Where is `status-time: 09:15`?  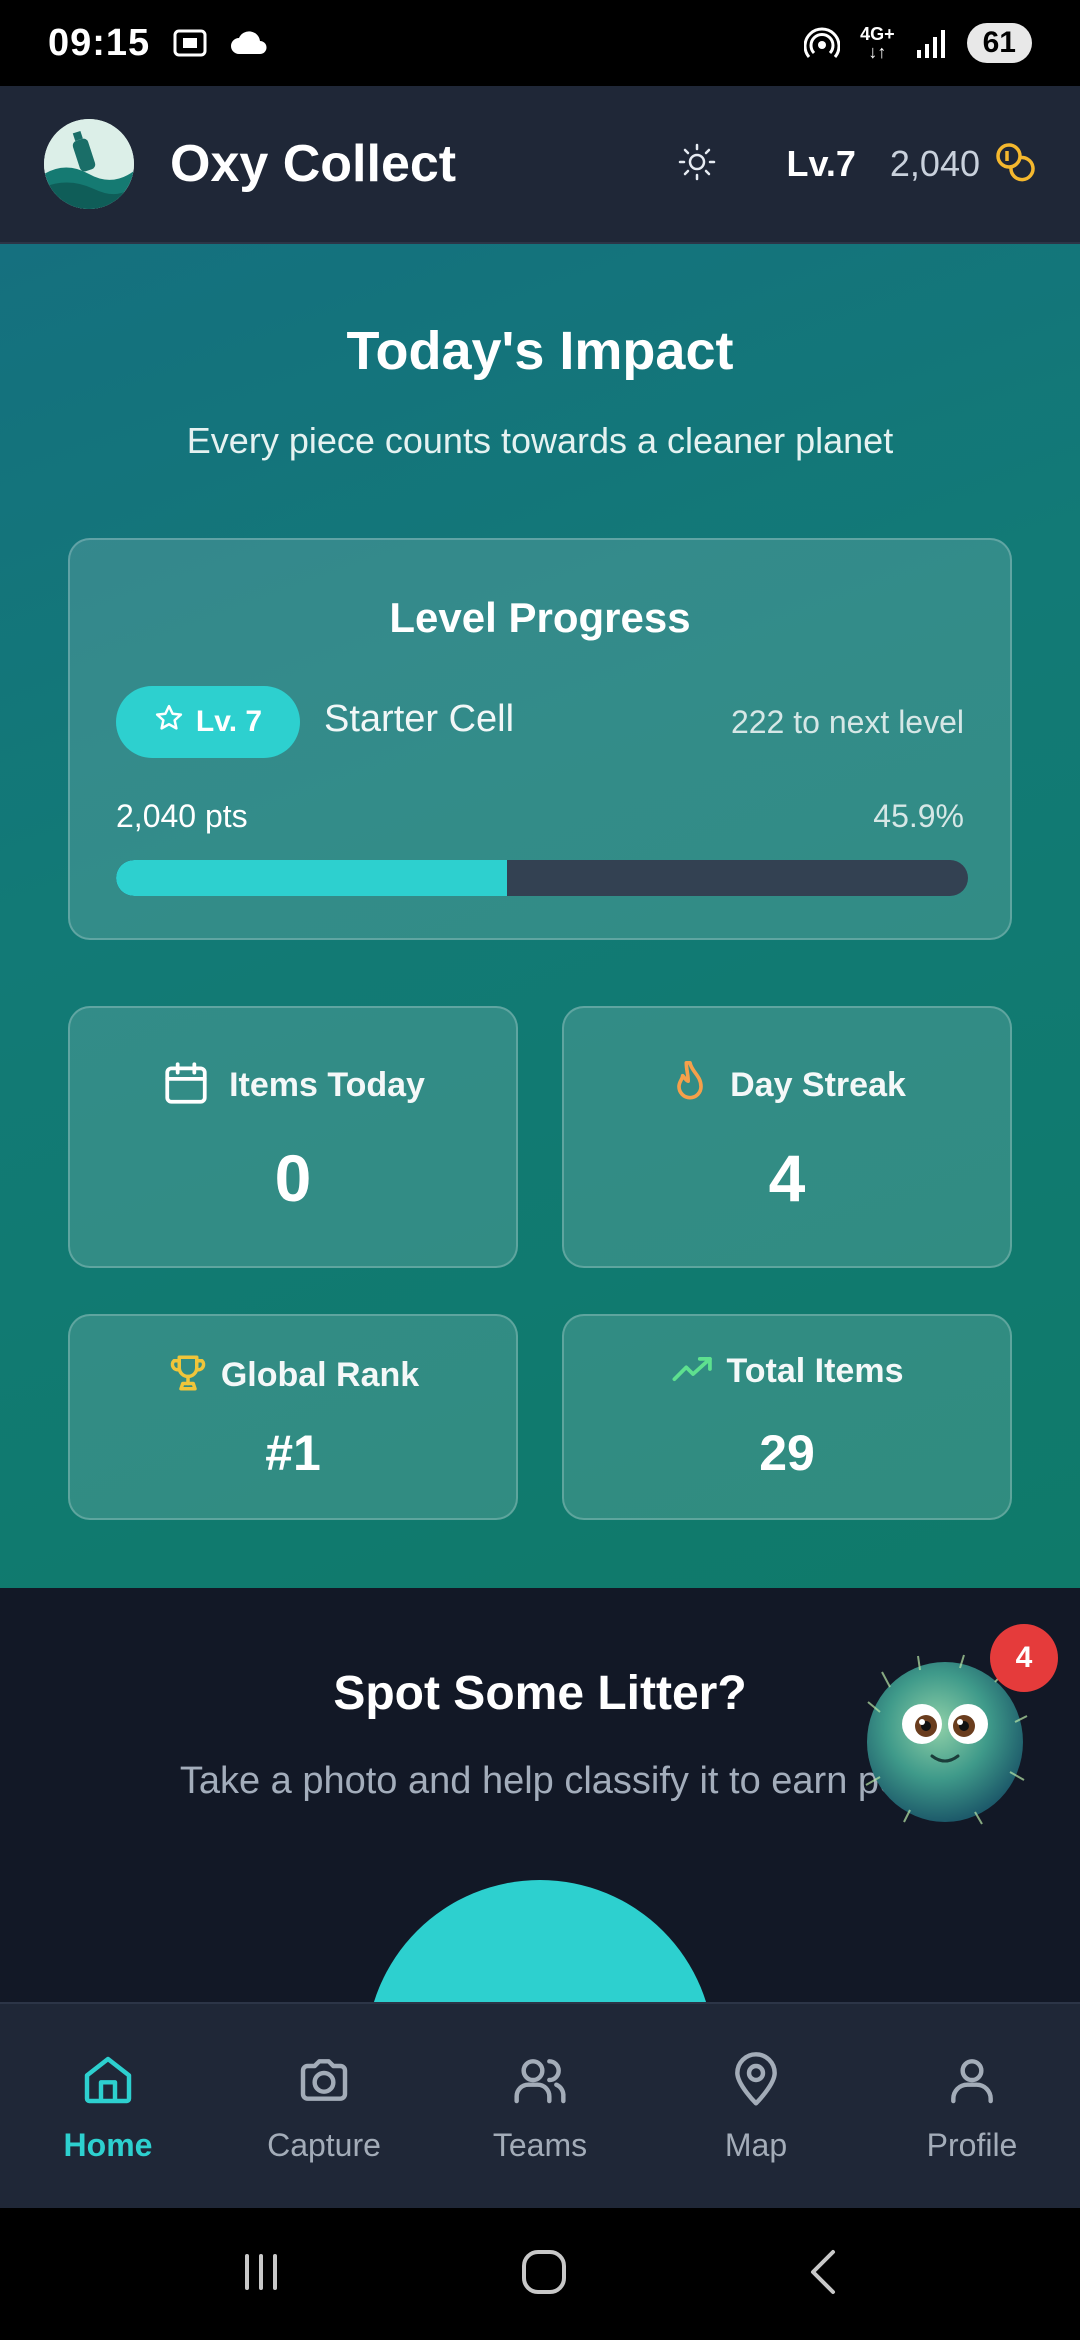 status-time: 09:15 is located at coordinates (99, 42).